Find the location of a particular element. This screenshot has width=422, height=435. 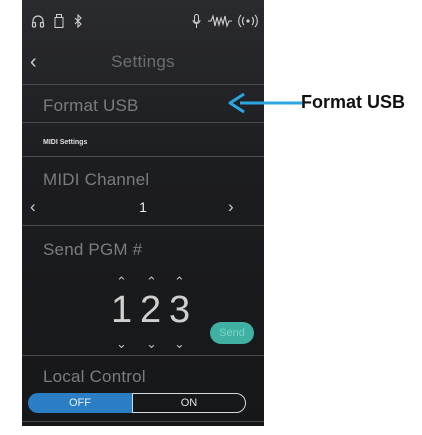

local-control-on-button: ON is located at coordinates (189, 403).